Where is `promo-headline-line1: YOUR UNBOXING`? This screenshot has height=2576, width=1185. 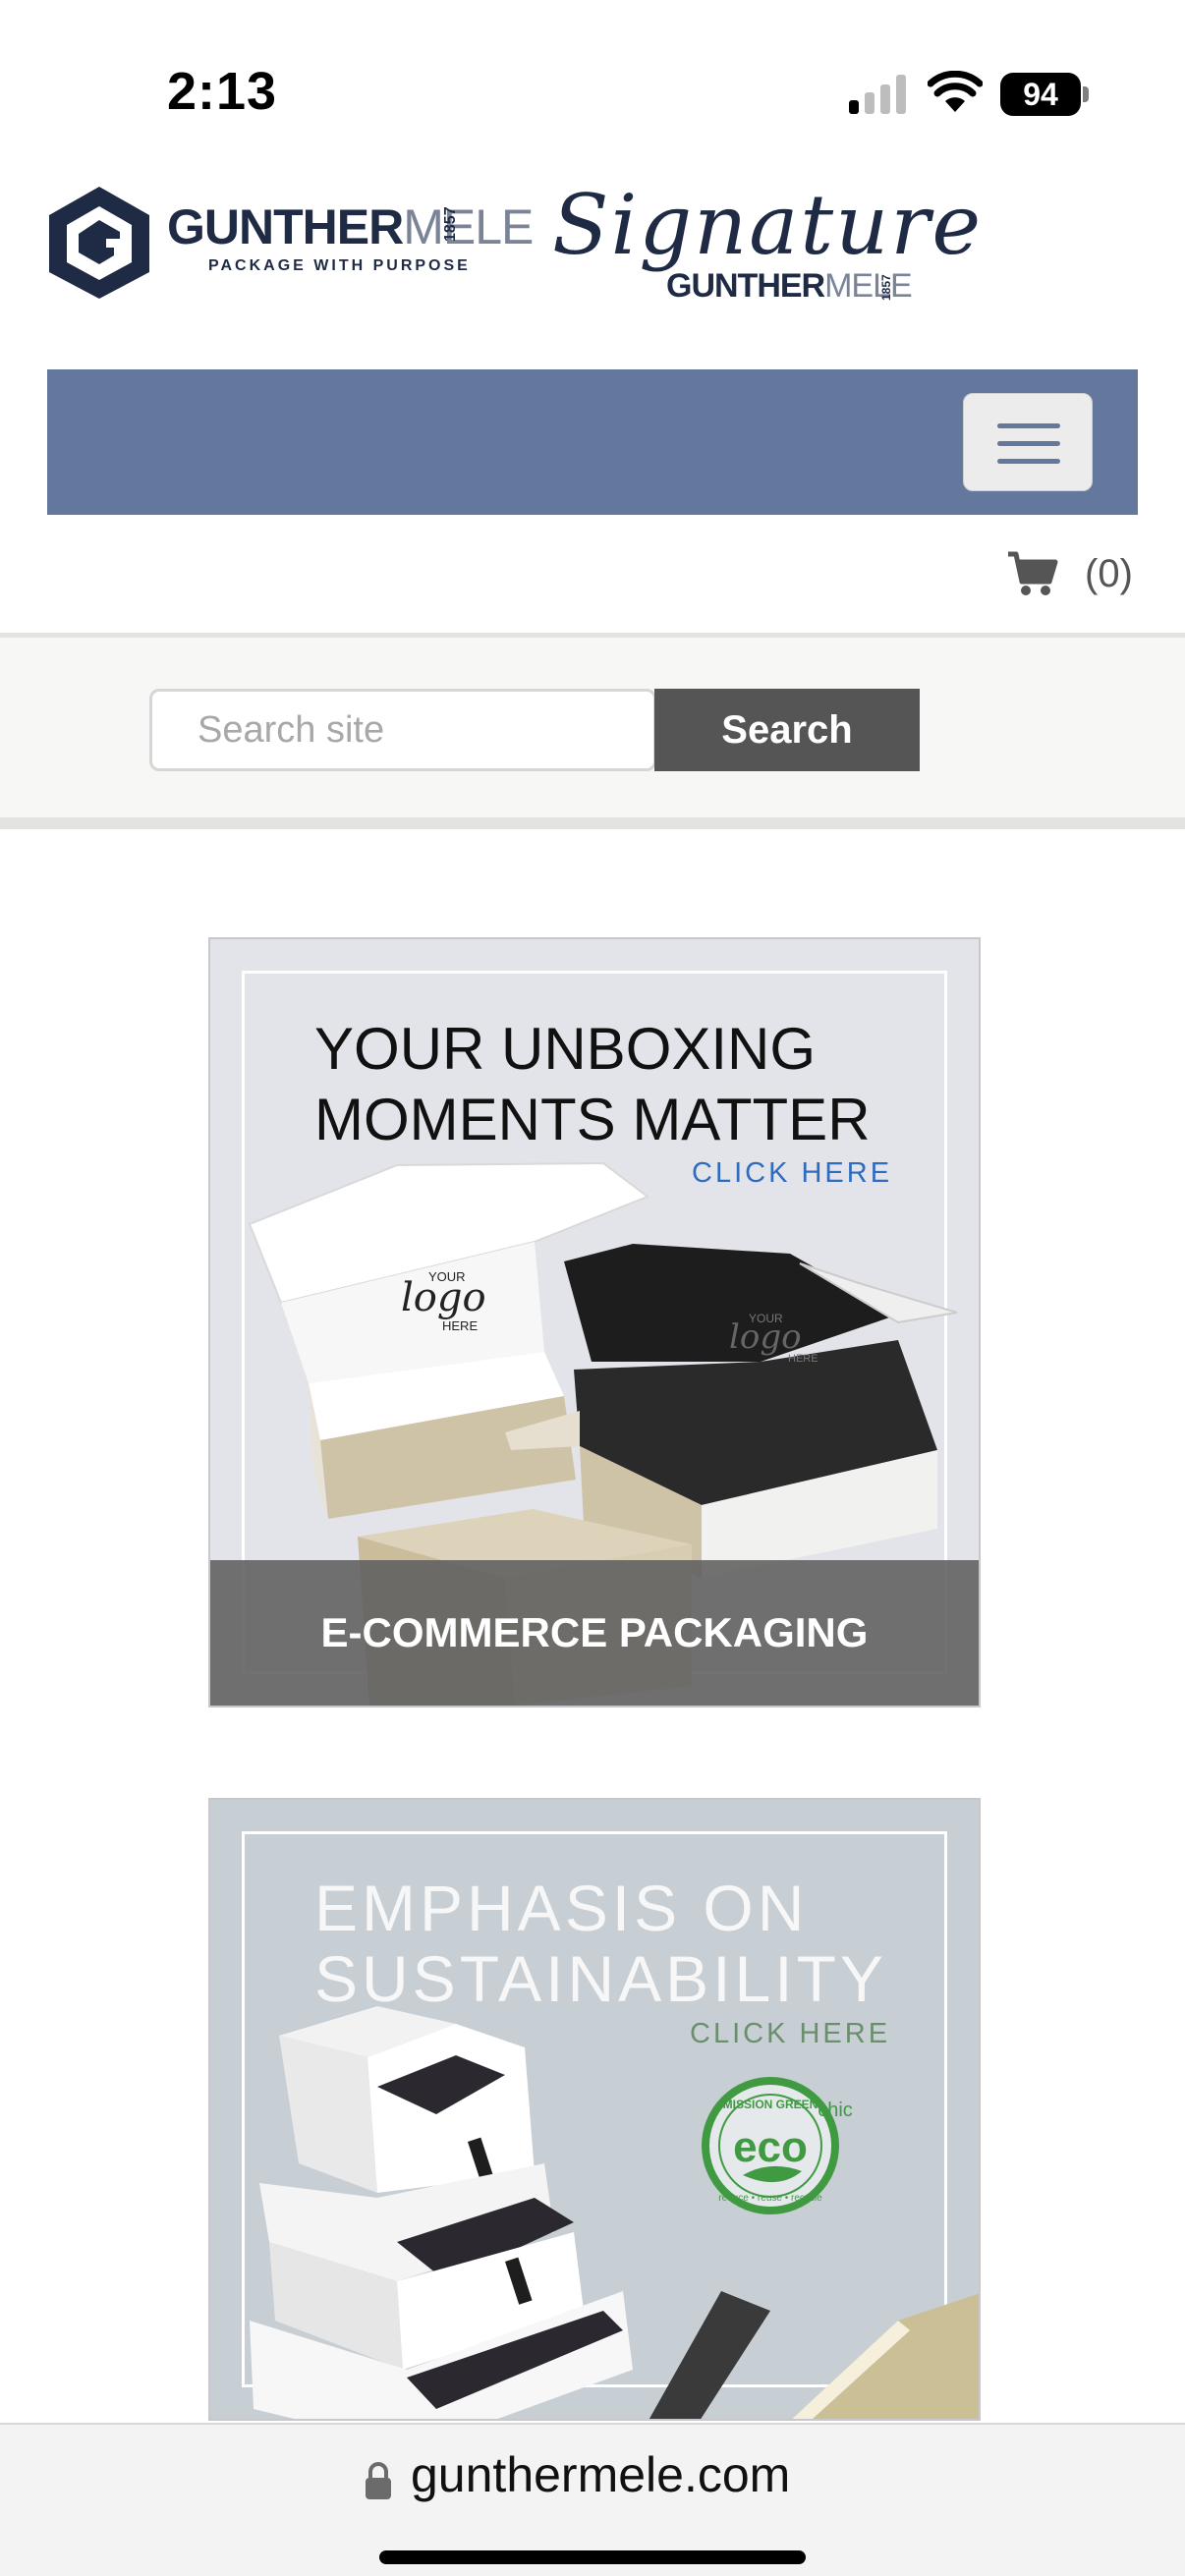
promo-headline-line1: YOUR UNBOXING is located at coordinates (565, 1049).